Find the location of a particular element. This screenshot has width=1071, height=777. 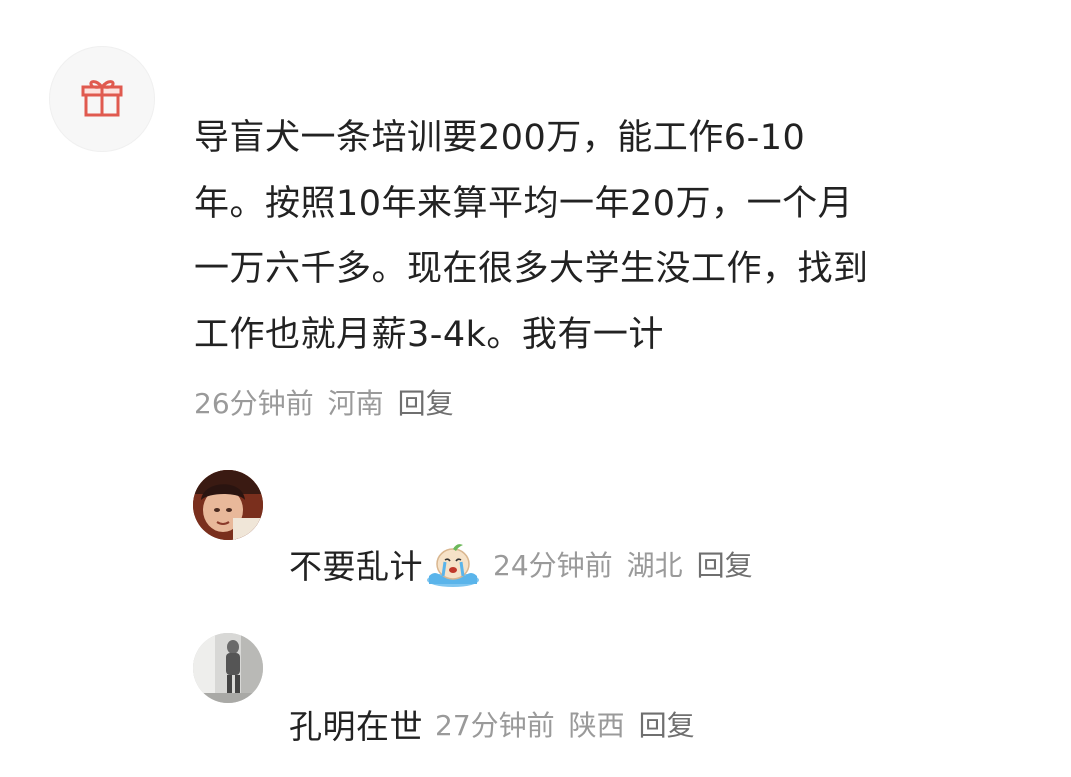

reply-item: 孔明在世 27分钟前 陕西 回复 is located at coordinates (492, 724).